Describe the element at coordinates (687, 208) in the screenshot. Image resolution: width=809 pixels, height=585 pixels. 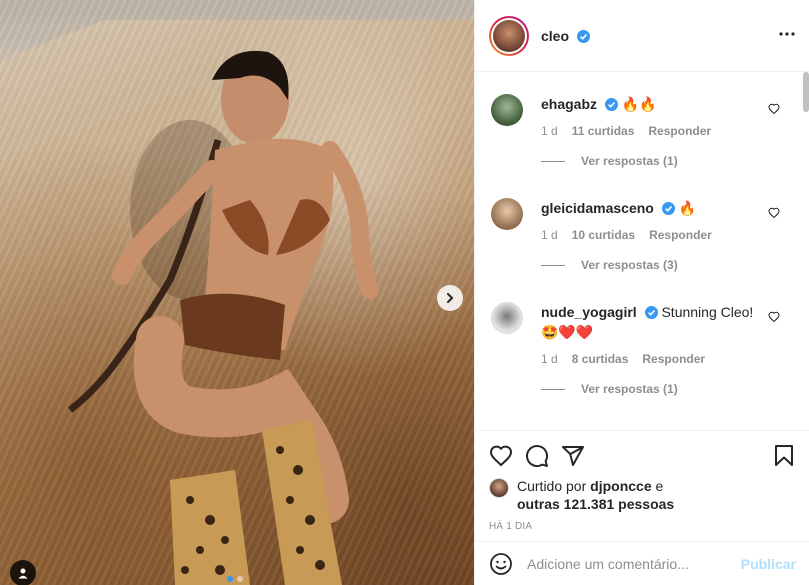
I see `comment-text: 🔥` at that location.